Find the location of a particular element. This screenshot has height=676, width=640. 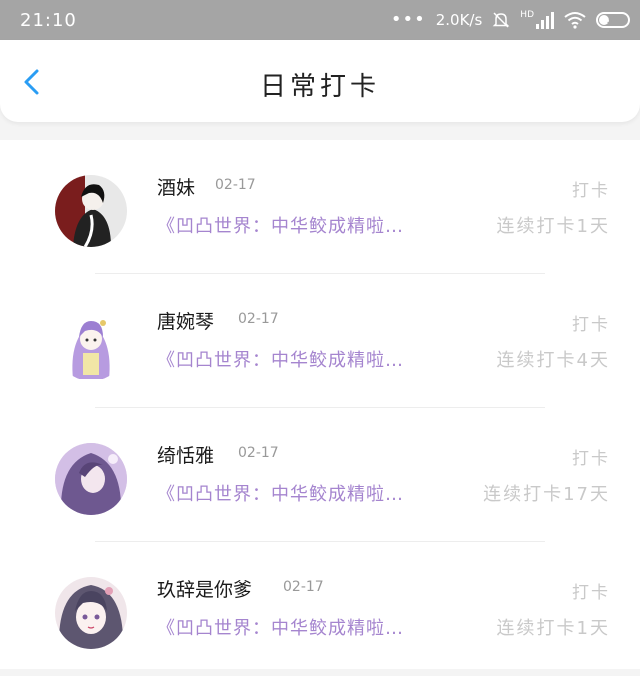

hd-badge: HD is located at coordinates (527, 15).